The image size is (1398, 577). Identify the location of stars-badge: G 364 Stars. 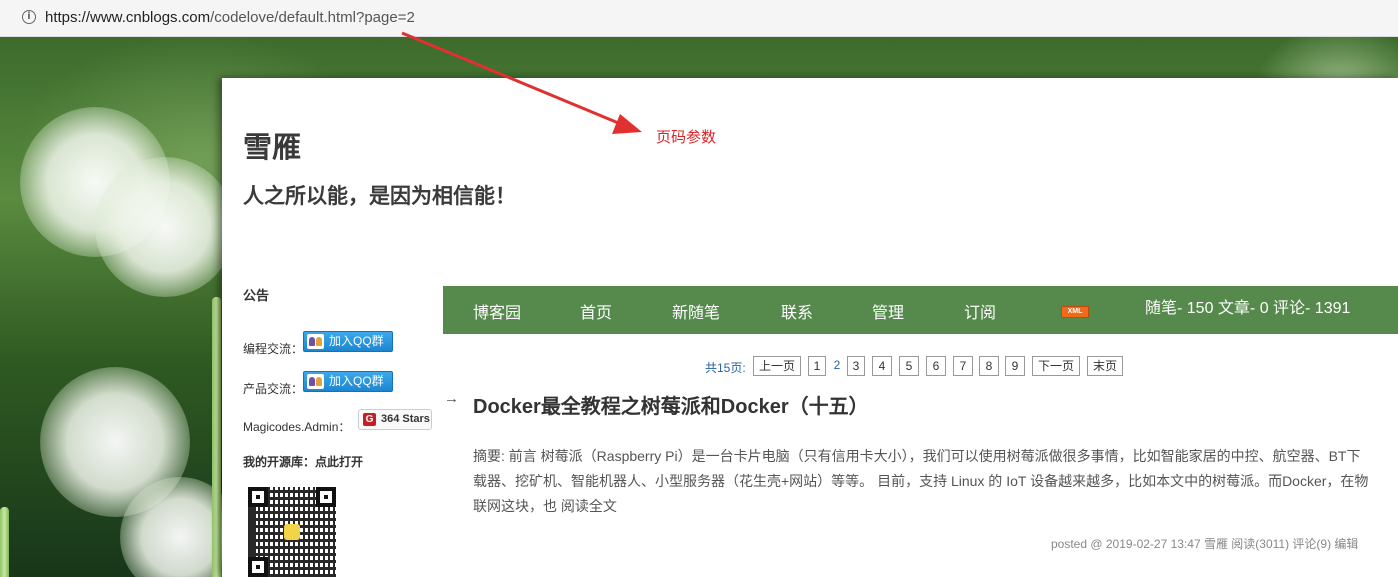
(395, 419).